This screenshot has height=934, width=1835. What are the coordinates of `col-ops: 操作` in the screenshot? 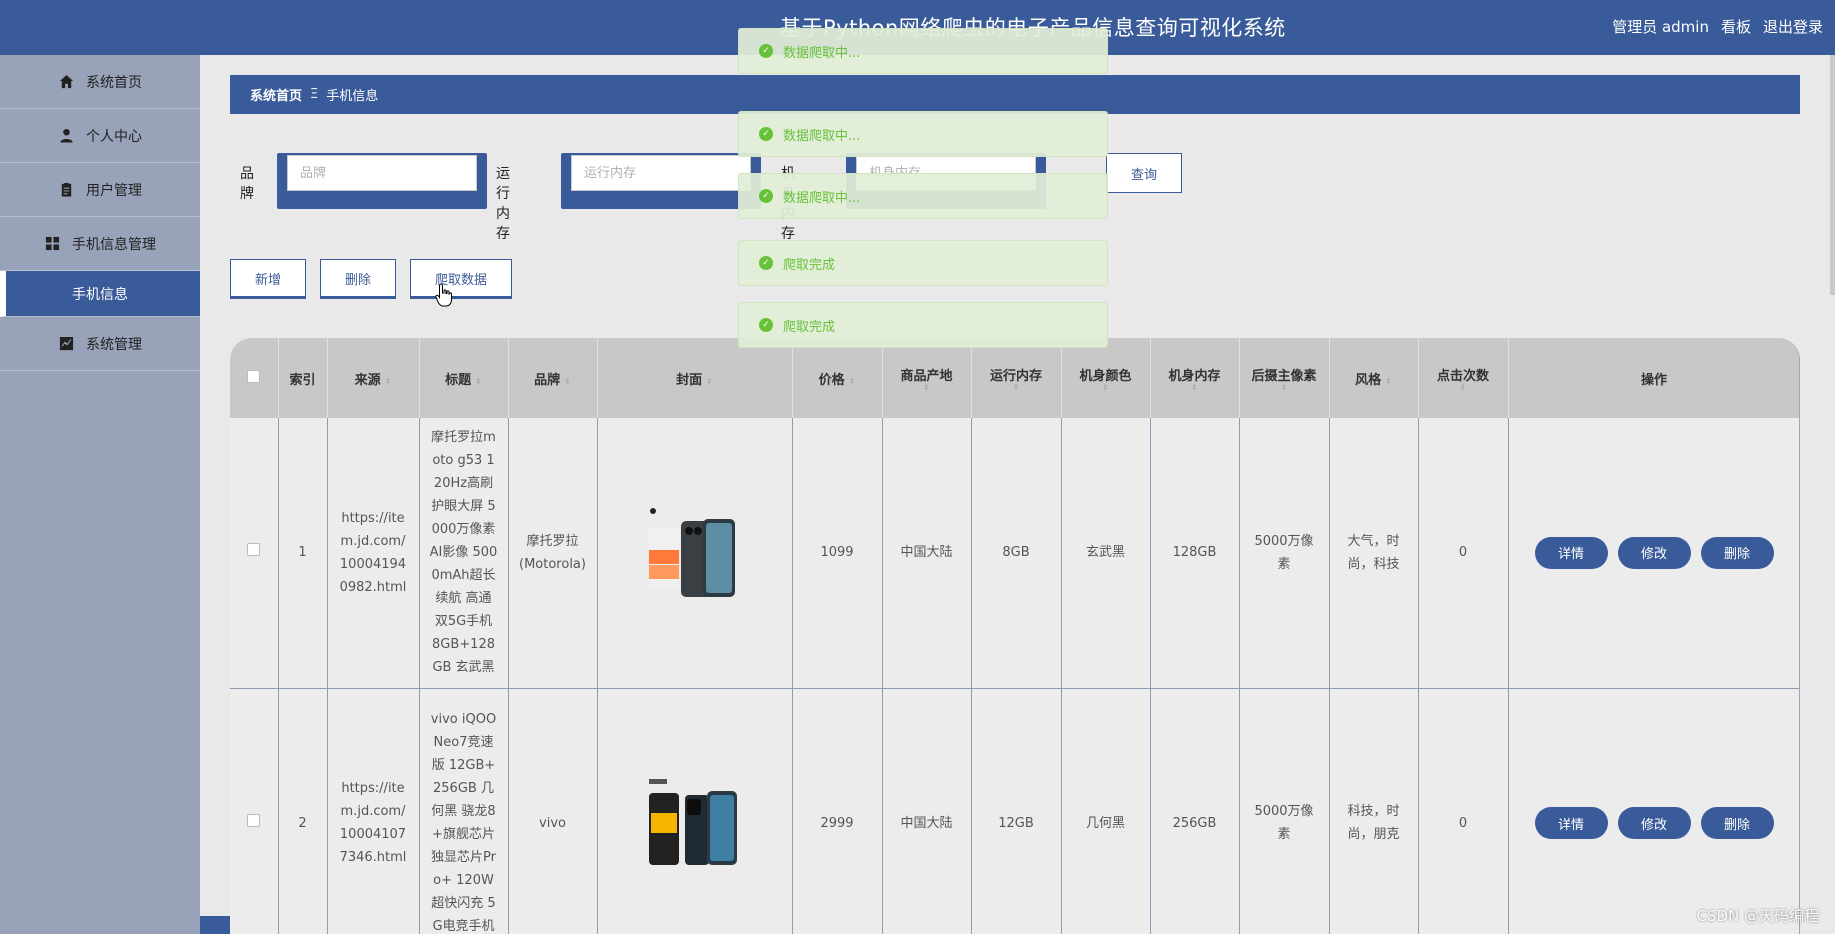 It's located at (1653, 378).